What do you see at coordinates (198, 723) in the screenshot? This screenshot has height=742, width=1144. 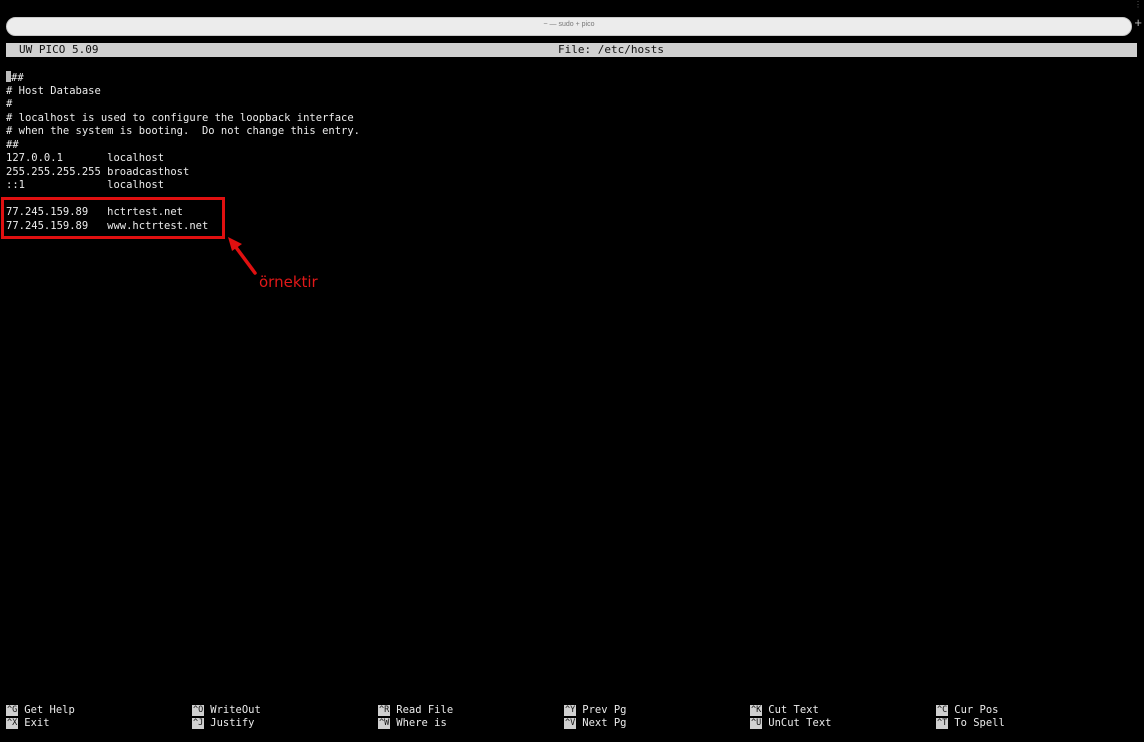 I see `shortcut-key: ^J` at bounding box center [198, 723].